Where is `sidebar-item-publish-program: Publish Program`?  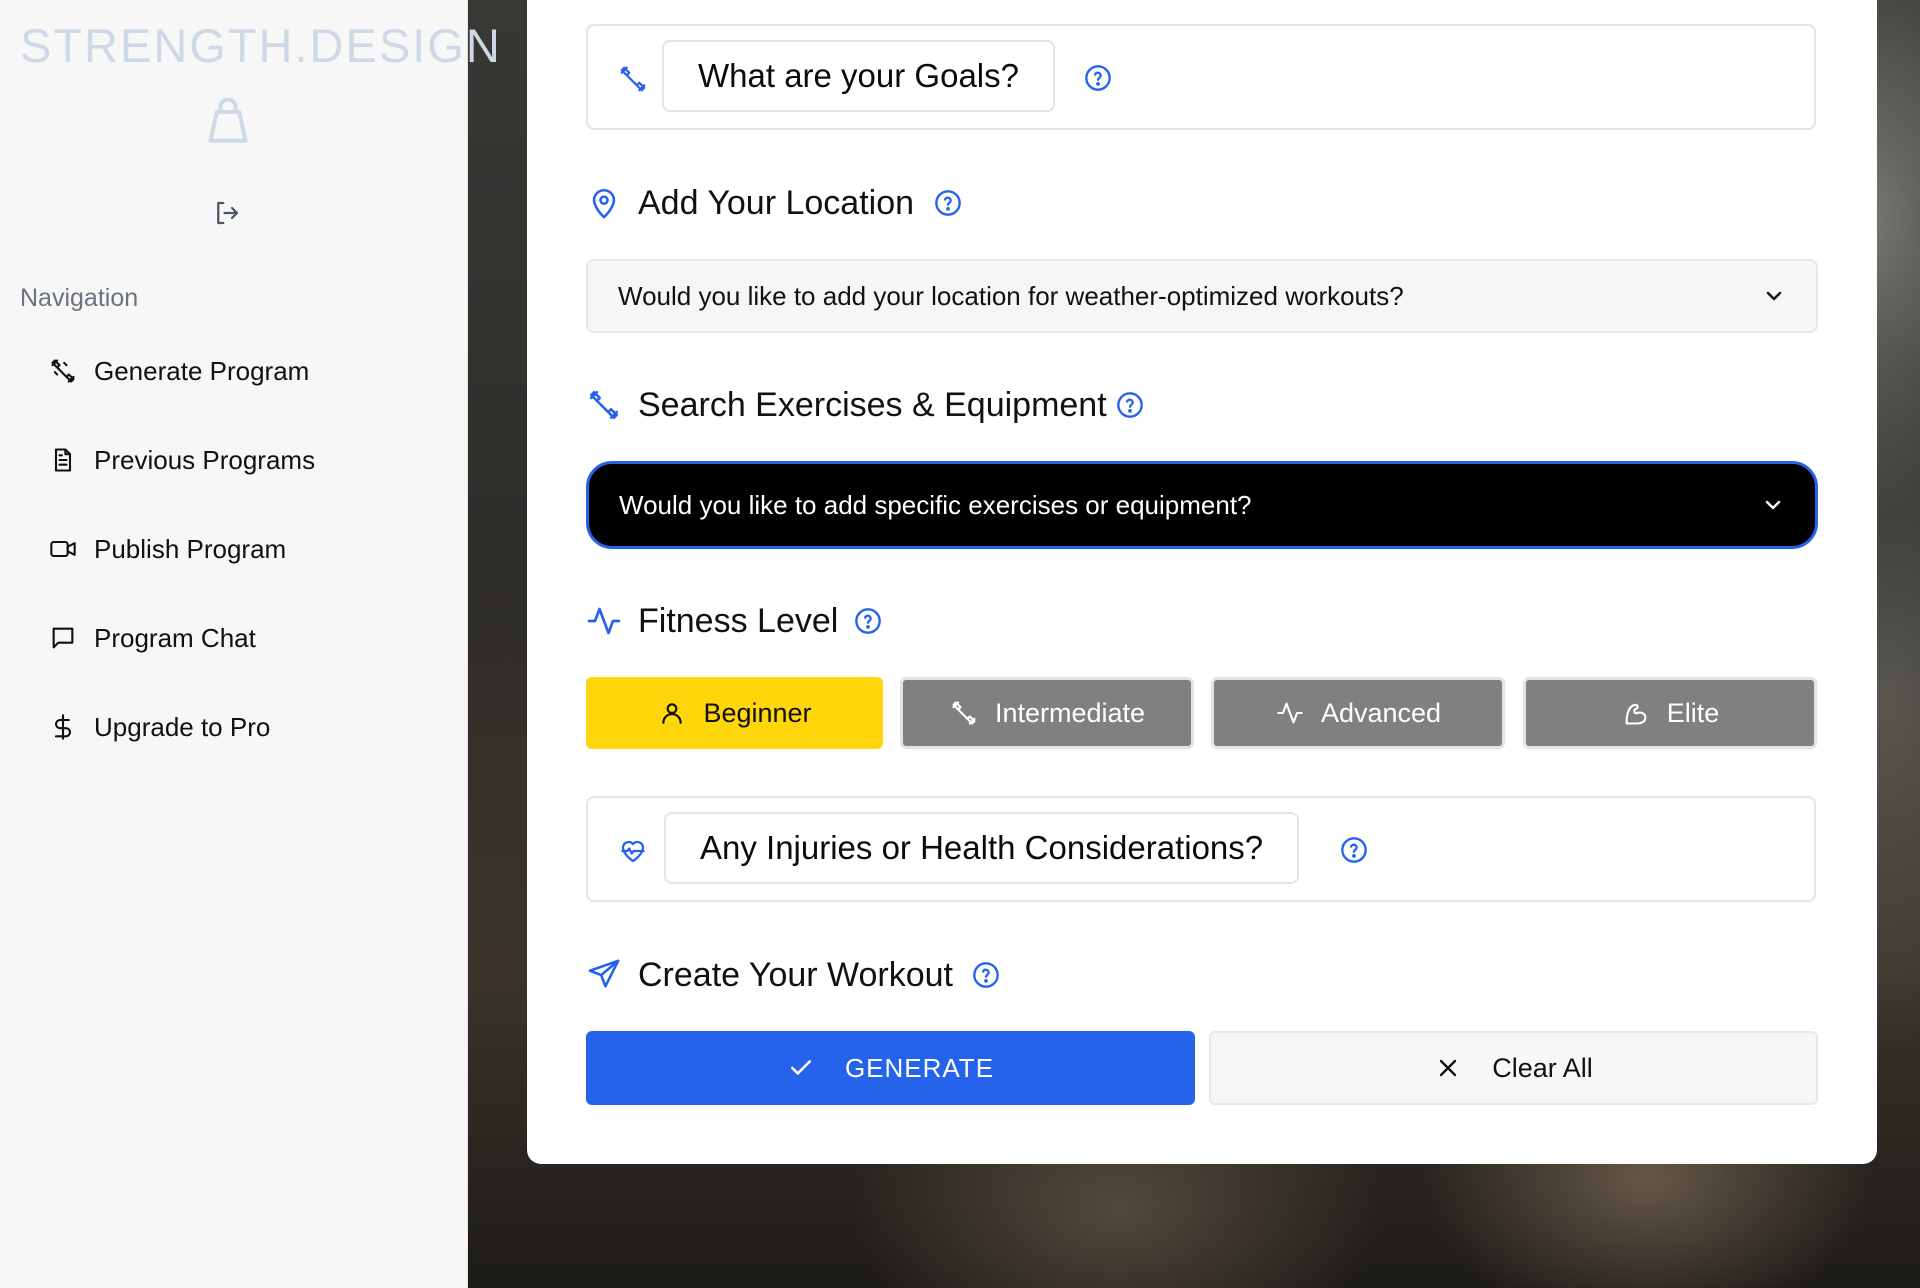 sidebar-item-publish-program: Publish Program is located at coordinates (243, 549).